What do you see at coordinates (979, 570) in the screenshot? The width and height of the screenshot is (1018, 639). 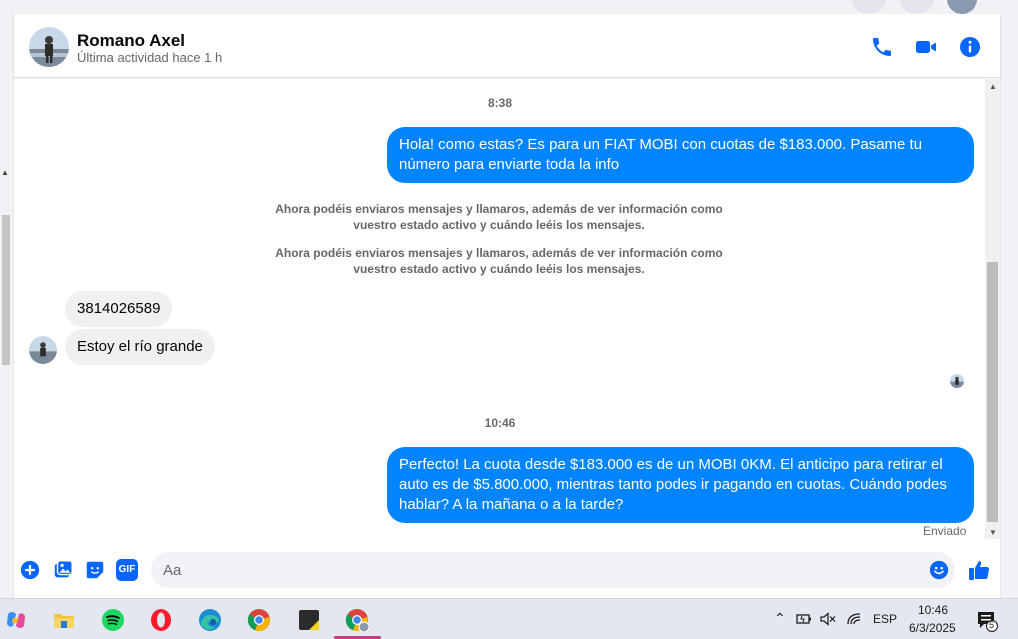 I see `like-icon` at bounding box center [979, 570].